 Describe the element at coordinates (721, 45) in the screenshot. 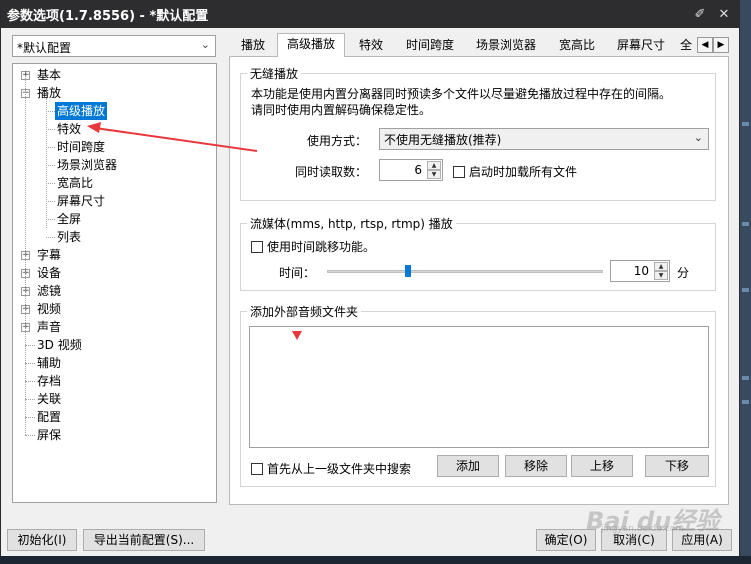

I see `tab-next-button: ▶` at that location.